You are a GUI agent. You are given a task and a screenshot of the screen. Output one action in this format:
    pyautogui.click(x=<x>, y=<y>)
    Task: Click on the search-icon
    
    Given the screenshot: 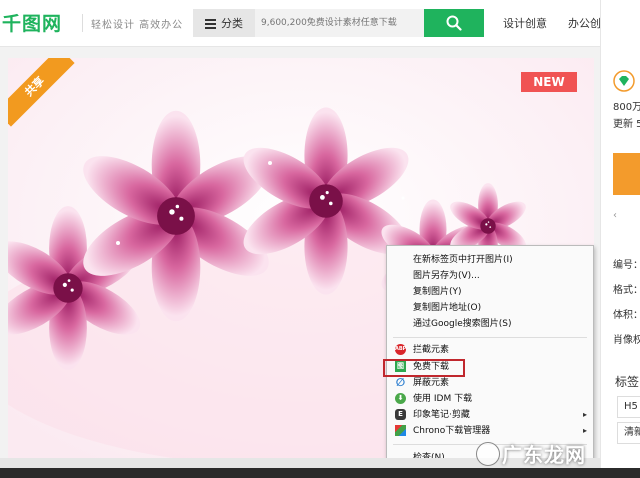 What is the action you would take?
    pyautogui.click(x=454, y=23)
    